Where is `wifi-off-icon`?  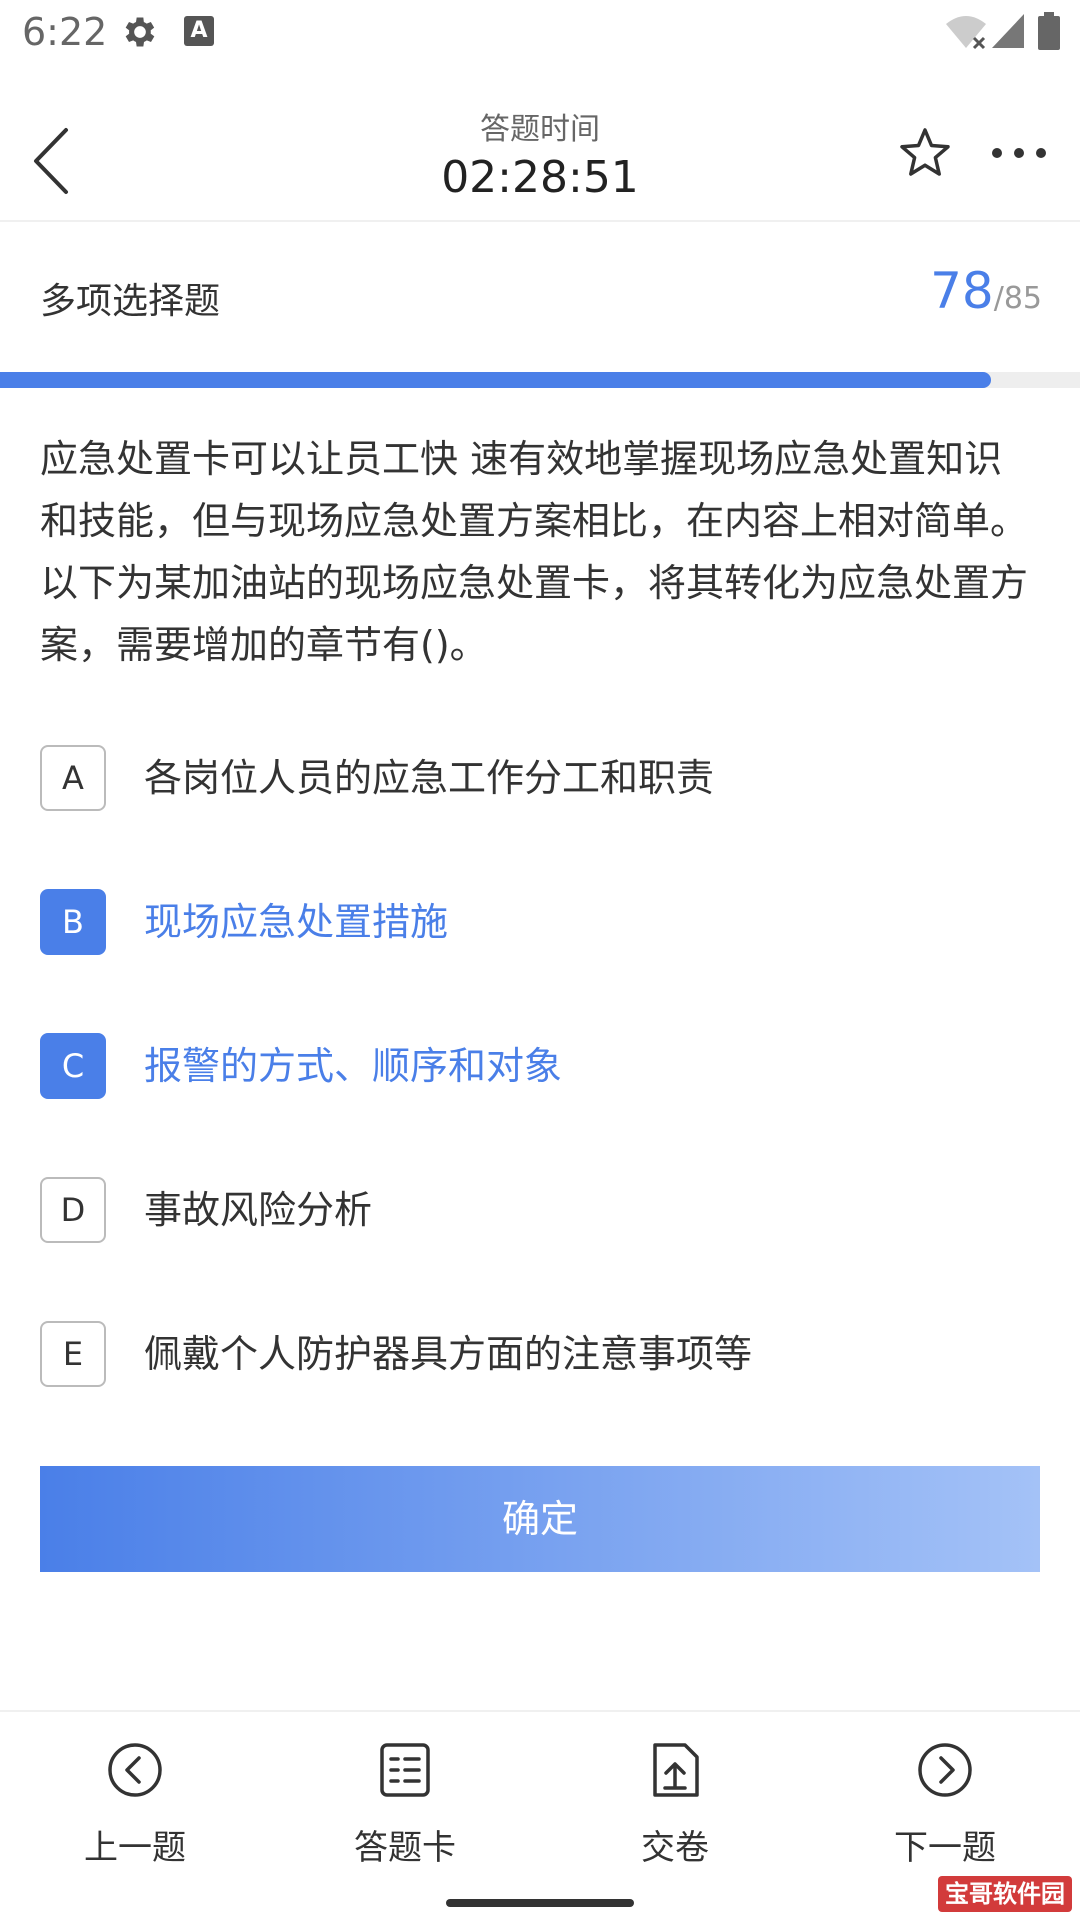 wifi-off-icon is located at coordinates (966, 33).